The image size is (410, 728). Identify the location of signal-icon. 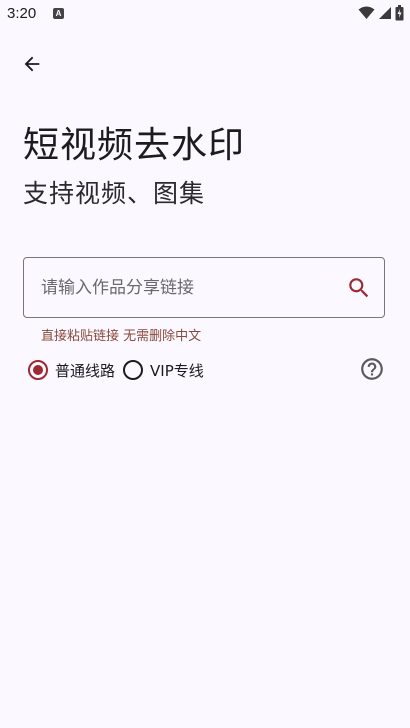
(385, 13).